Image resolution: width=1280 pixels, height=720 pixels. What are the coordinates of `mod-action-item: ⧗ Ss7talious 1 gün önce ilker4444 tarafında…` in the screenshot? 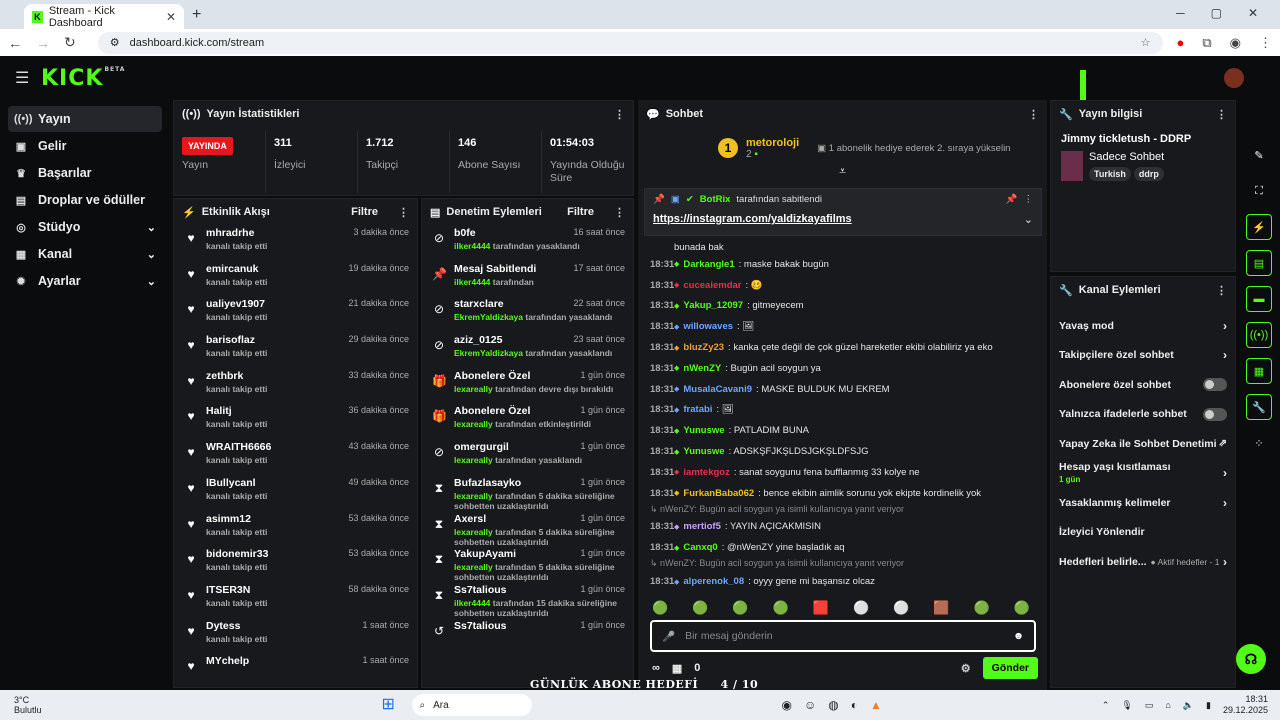 It's located at (527, 600).